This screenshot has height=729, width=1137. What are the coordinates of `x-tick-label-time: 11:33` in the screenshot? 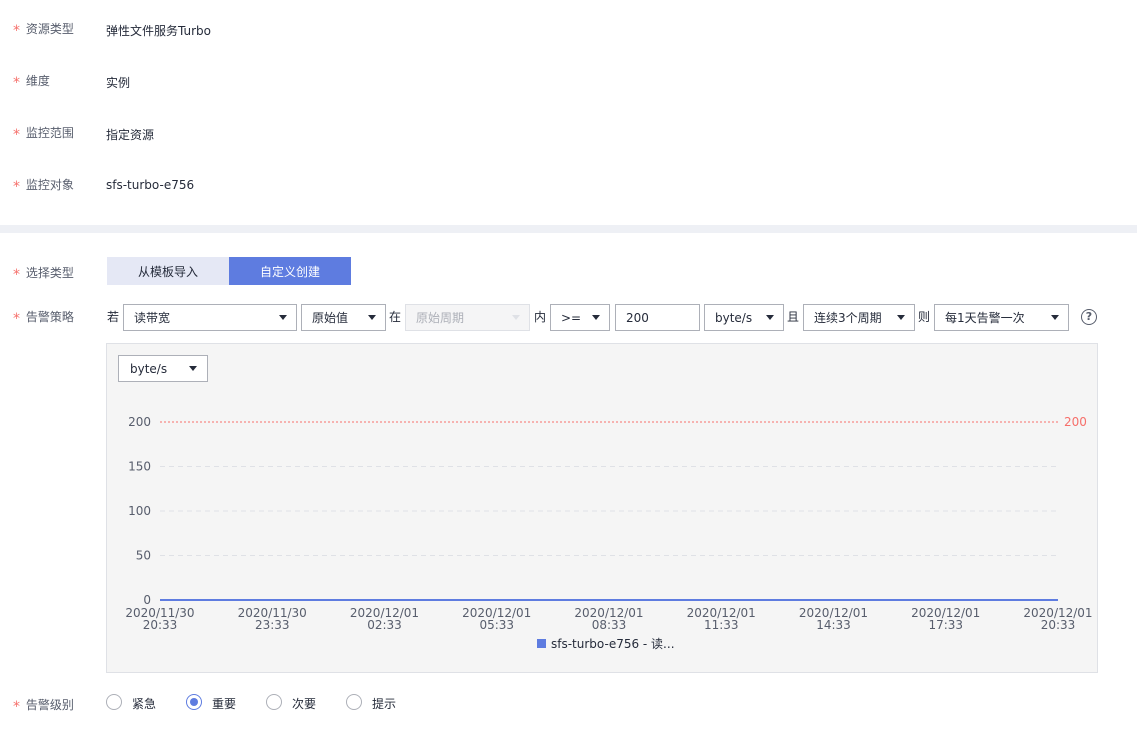 It's located at (721, 625).